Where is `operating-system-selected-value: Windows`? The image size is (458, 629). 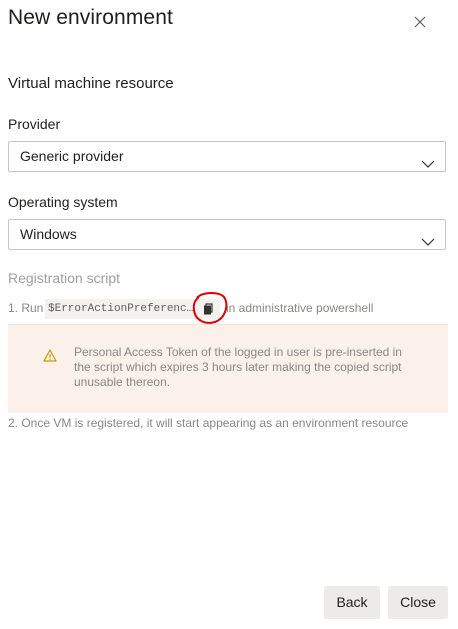 operating-system-selected-value: Windows is located at coordinates (48, 234).